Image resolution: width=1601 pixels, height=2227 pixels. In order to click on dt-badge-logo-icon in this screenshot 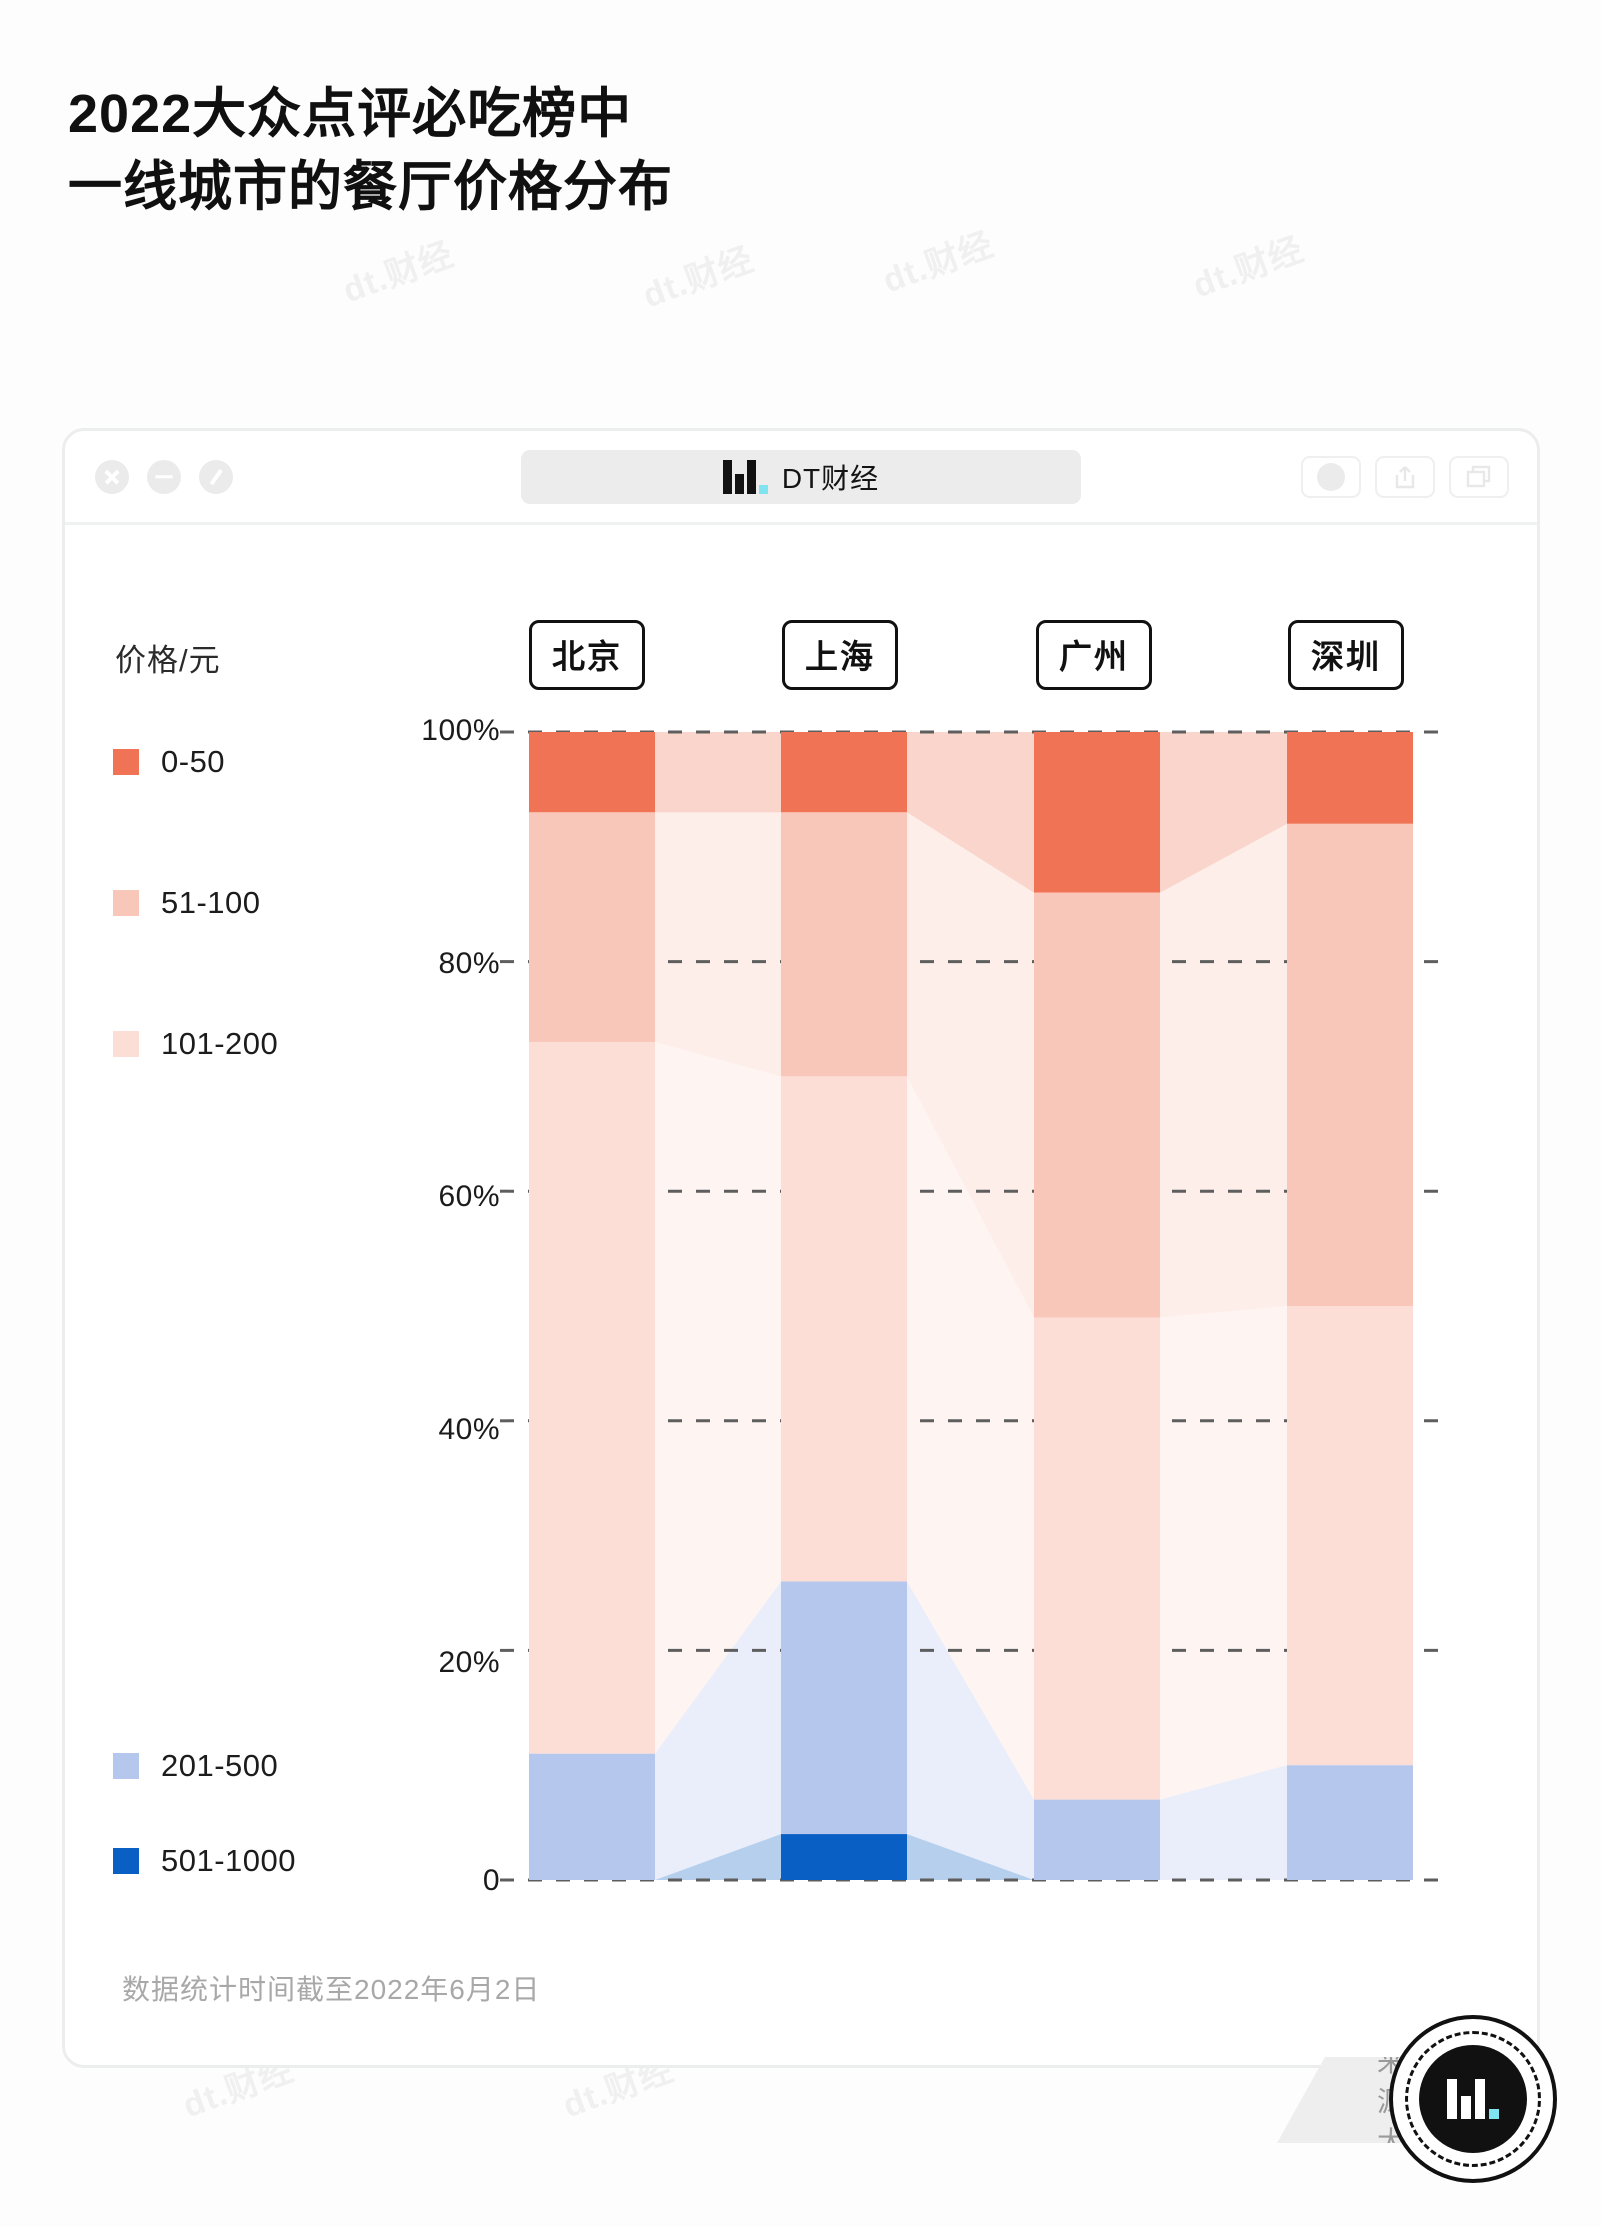, I will do `click(1473, 2099)`.